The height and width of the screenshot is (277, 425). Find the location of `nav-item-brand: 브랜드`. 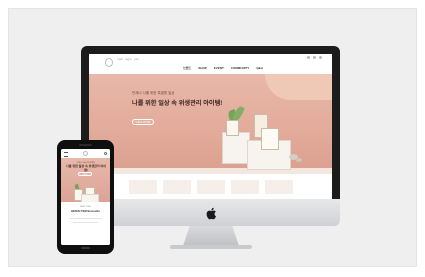

nav-item-brand: 브랜드 is located at coordinates (187, 68).